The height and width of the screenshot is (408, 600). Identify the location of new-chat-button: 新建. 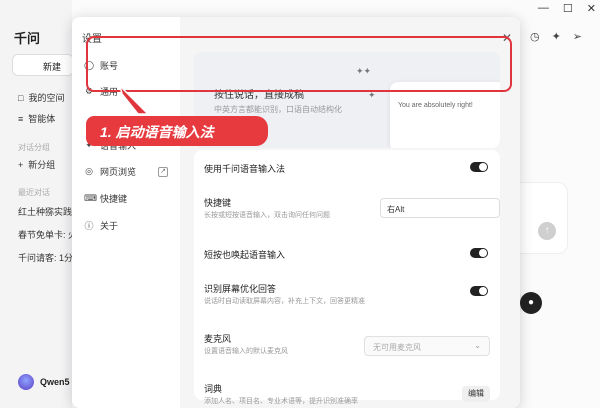
(43, 65).